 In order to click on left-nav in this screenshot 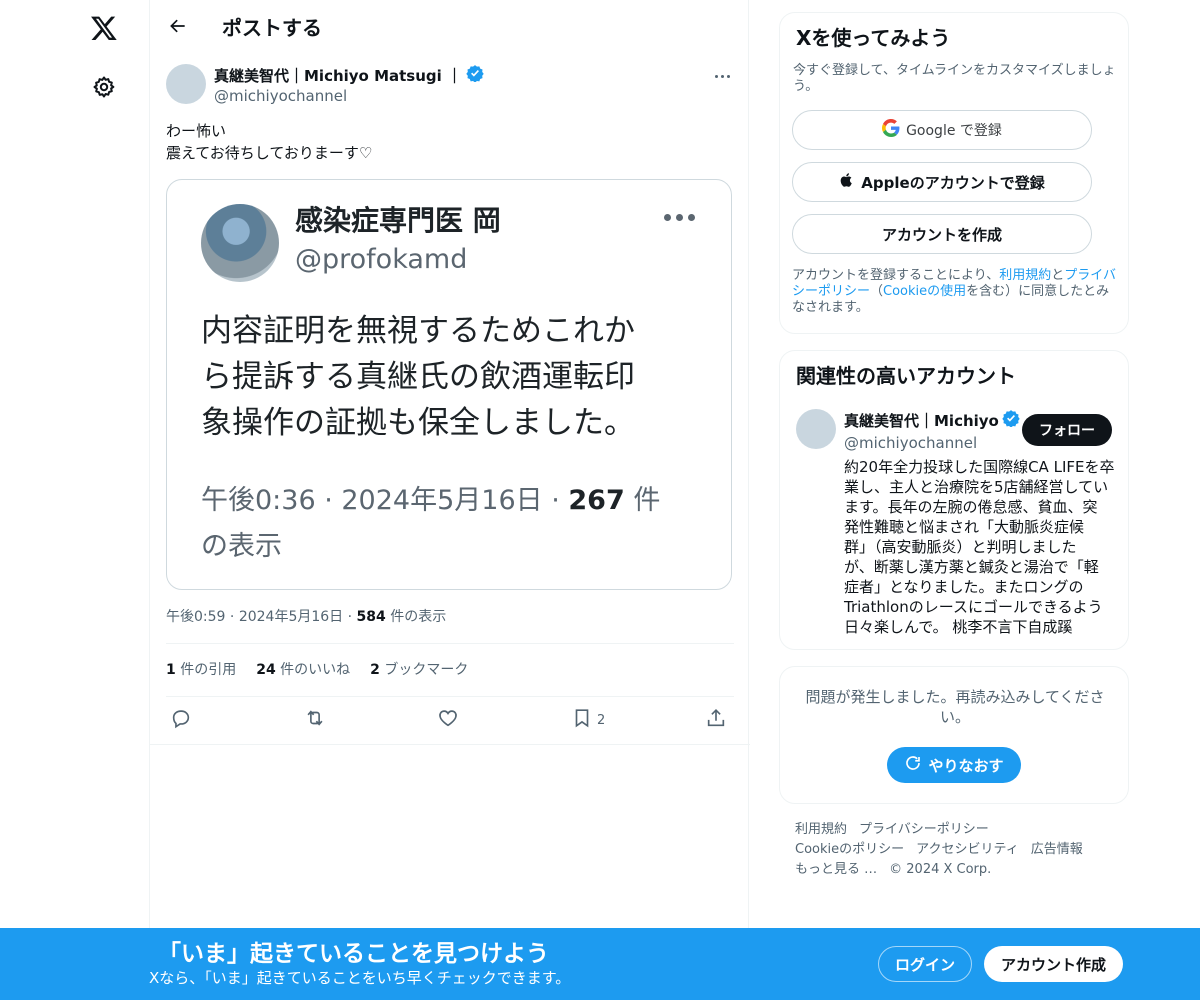, I will do `click(105, 464)`.